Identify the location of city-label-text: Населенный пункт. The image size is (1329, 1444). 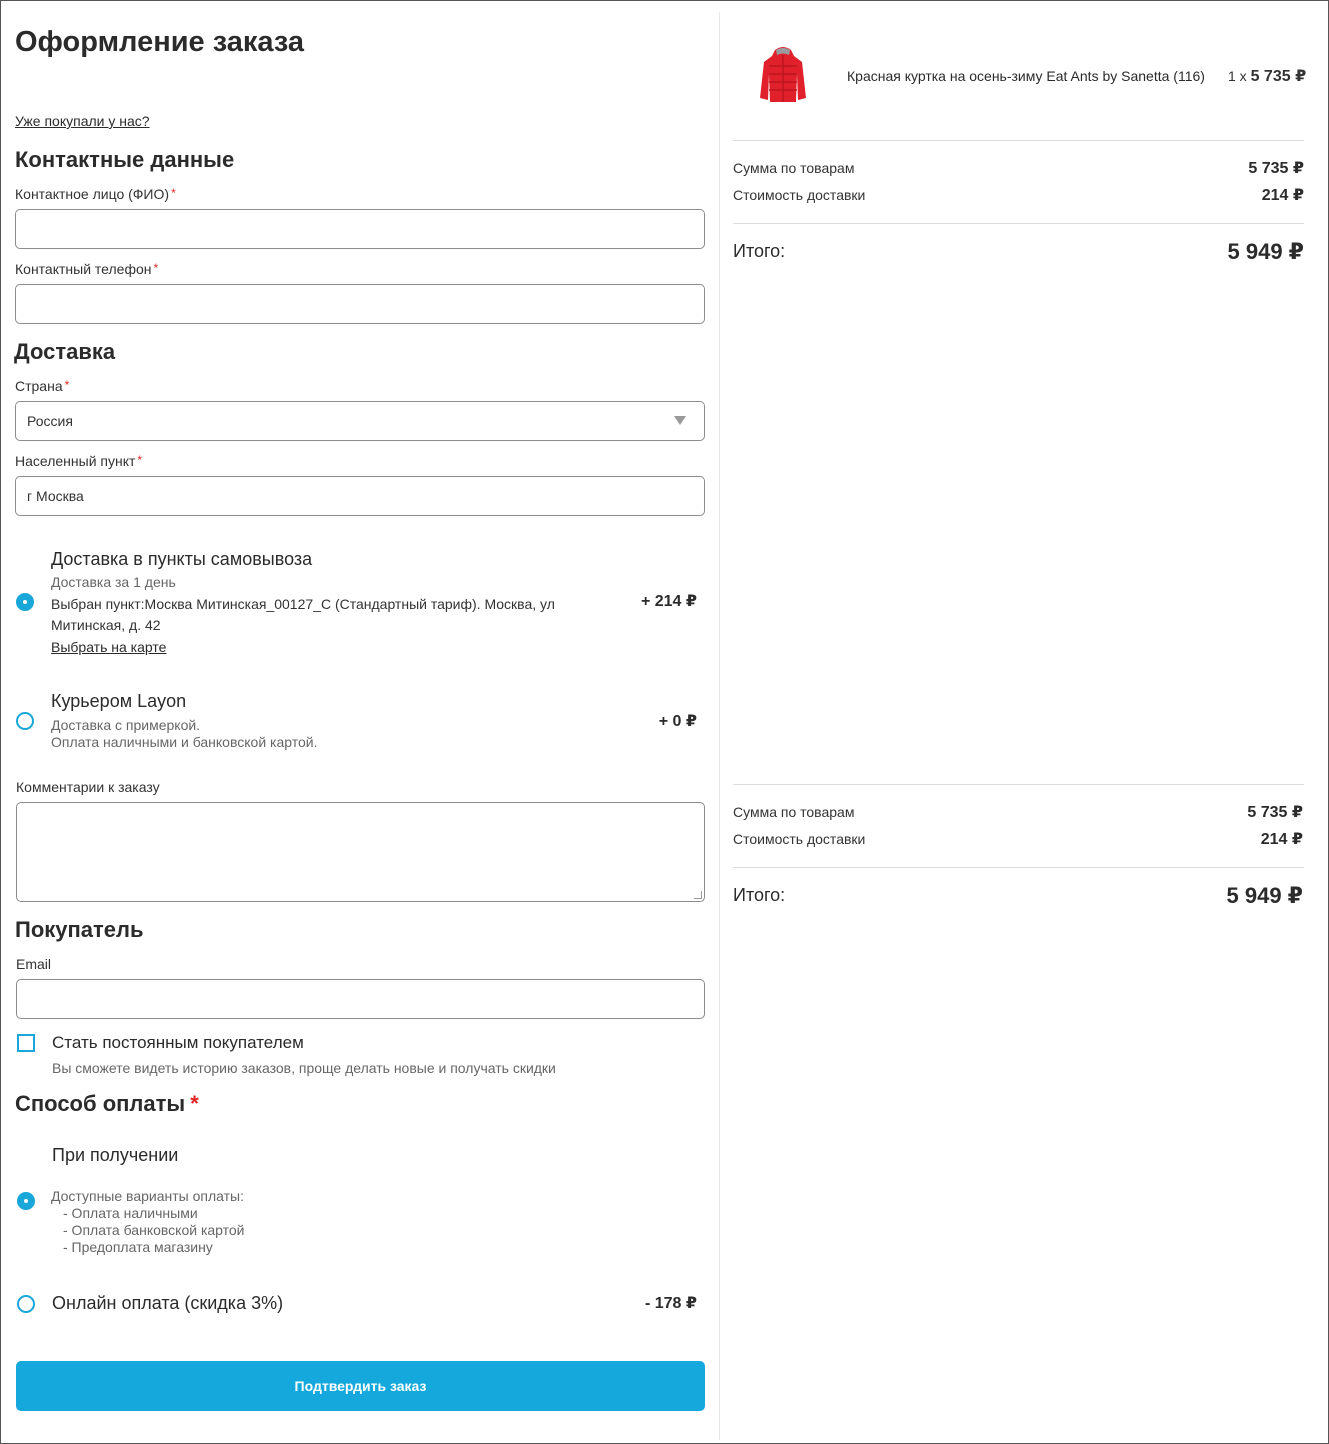
(75, 461).